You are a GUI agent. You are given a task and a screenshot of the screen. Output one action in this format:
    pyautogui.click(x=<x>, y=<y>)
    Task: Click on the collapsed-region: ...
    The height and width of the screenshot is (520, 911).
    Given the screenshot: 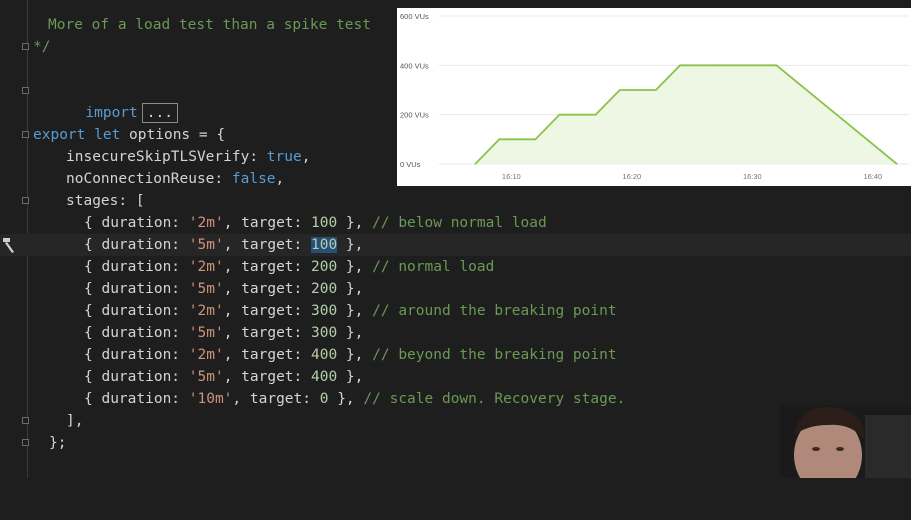 What is the action you would take?
    pyautogui.click(x=159, y=113)
    